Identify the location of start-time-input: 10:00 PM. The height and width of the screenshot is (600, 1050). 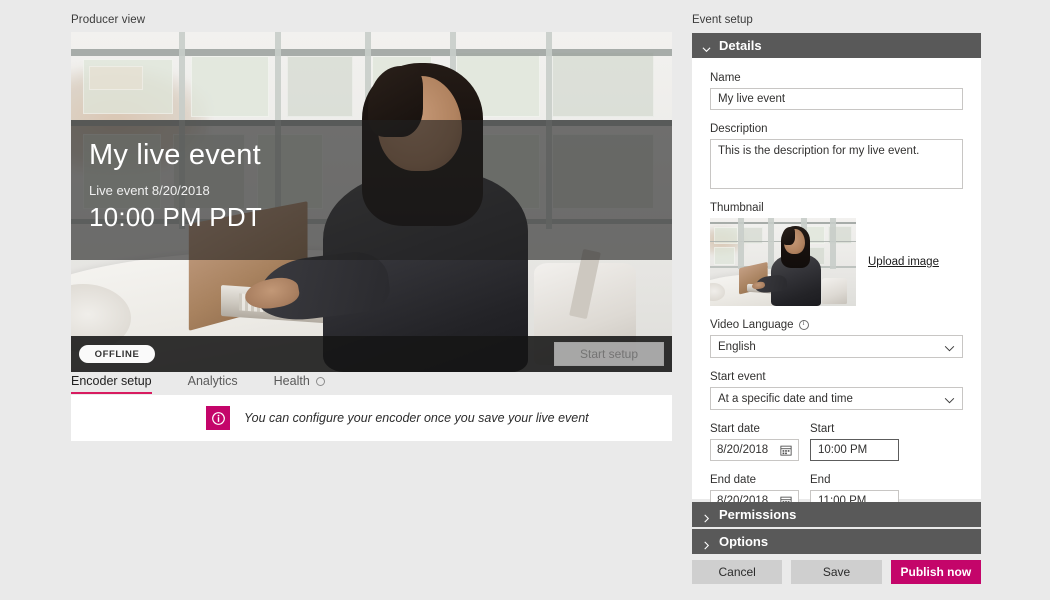
(854, 450).